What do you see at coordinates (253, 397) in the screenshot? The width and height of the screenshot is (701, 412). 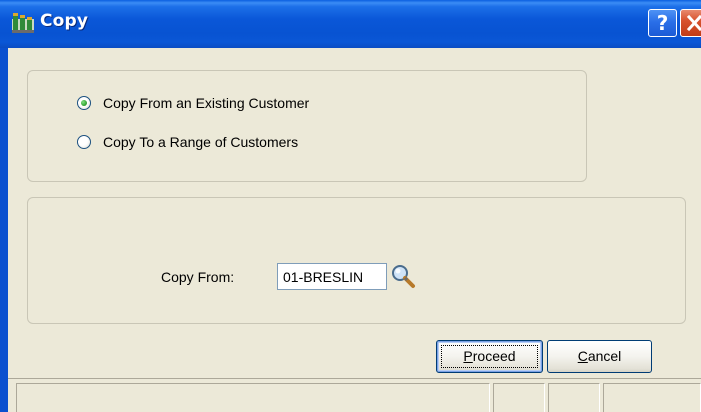 I see `status-cell-main` at bounding box center [253, 397].